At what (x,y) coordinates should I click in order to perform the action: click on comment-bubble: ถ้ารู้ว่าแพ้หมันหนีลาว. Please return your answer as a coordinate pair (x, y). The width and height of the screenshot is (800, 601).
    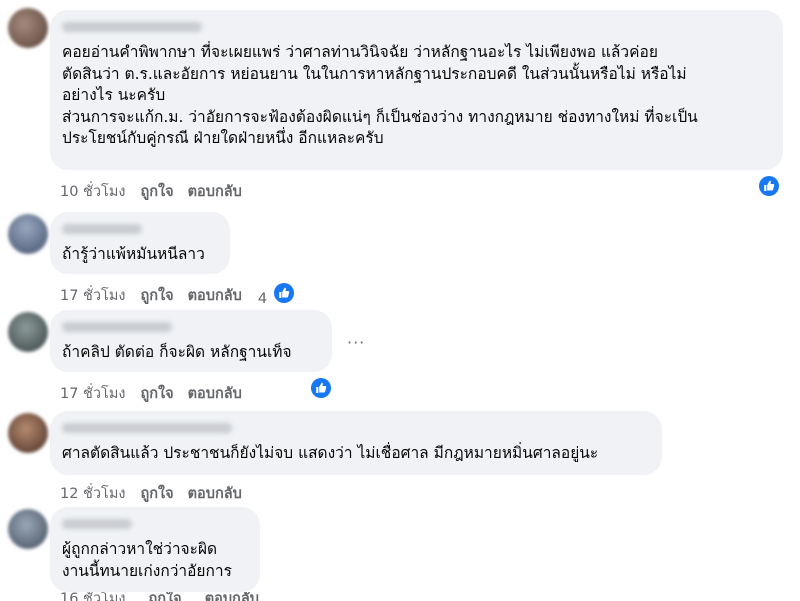
    Looking at the image, I should click on (140, 243).